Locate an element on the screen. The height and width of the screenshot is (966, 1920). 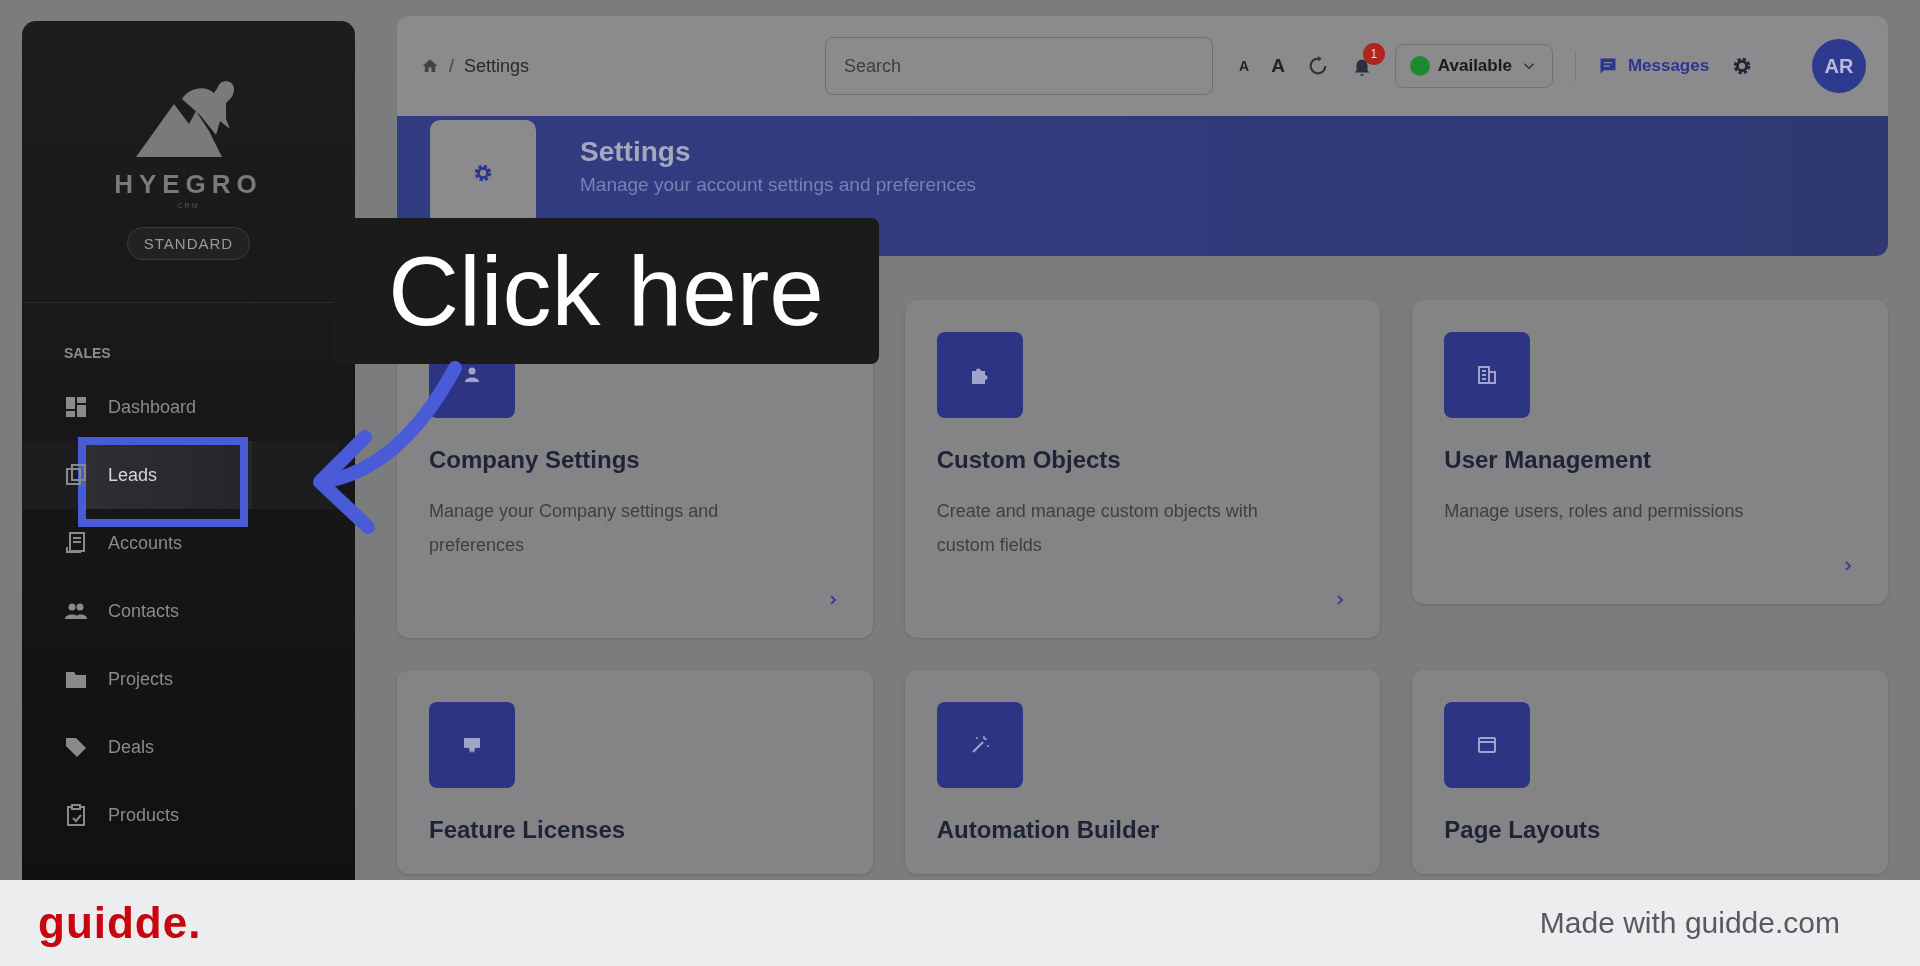
sidebar-item: Accounts is located at coordinates (180, 543).